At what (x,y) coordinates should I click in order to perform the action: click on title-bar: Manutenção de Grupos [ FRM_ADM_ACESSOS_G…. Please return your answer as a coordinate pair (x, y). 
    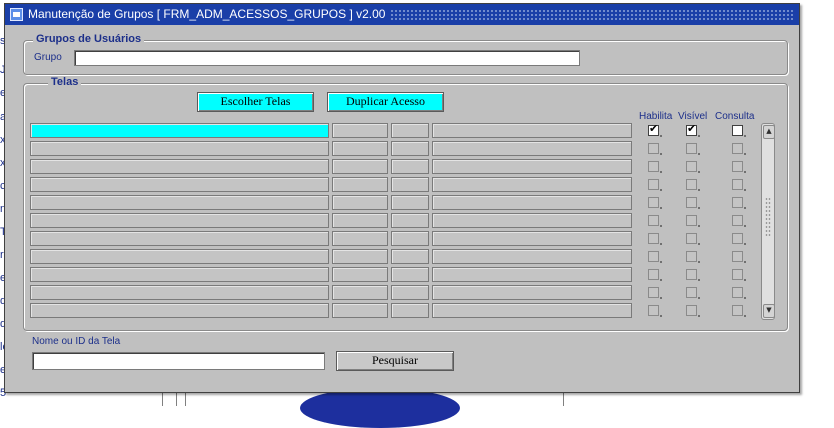
    Looking at the image, I should click on (402, 14).